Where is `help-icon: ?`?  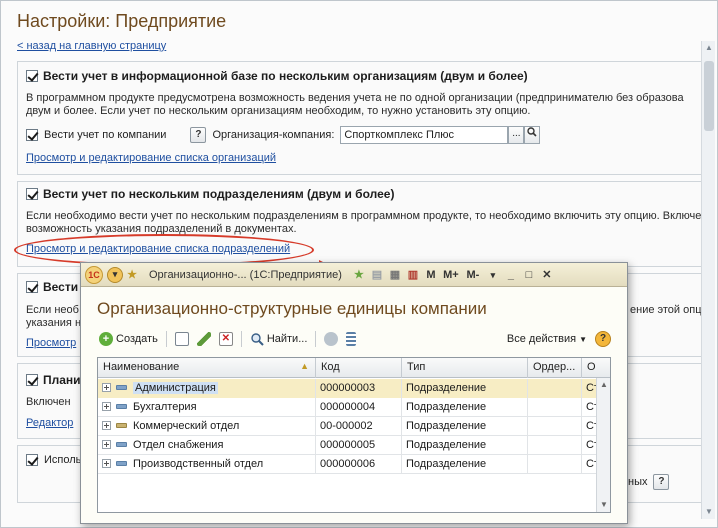 help-icon: ? is located at coordinates (603, 339).